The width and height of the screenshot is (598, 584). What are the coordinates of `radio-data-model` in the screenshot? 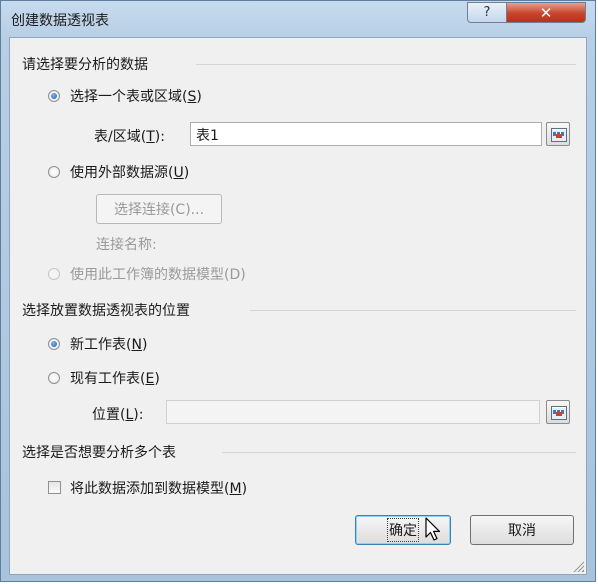 It's located at (54, 274).